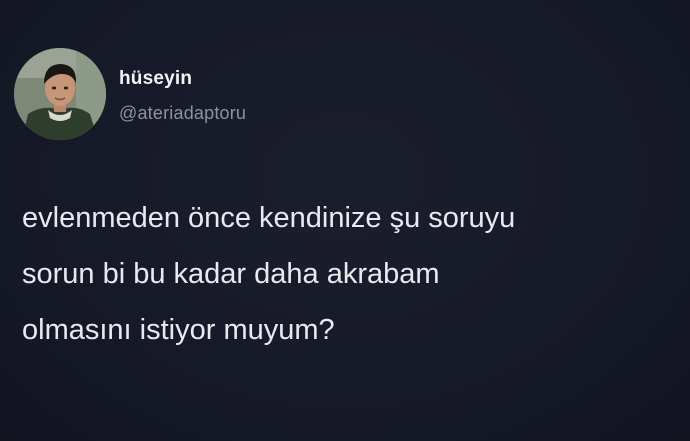  I want to click on profile-photo-icon, so click(60, 94).